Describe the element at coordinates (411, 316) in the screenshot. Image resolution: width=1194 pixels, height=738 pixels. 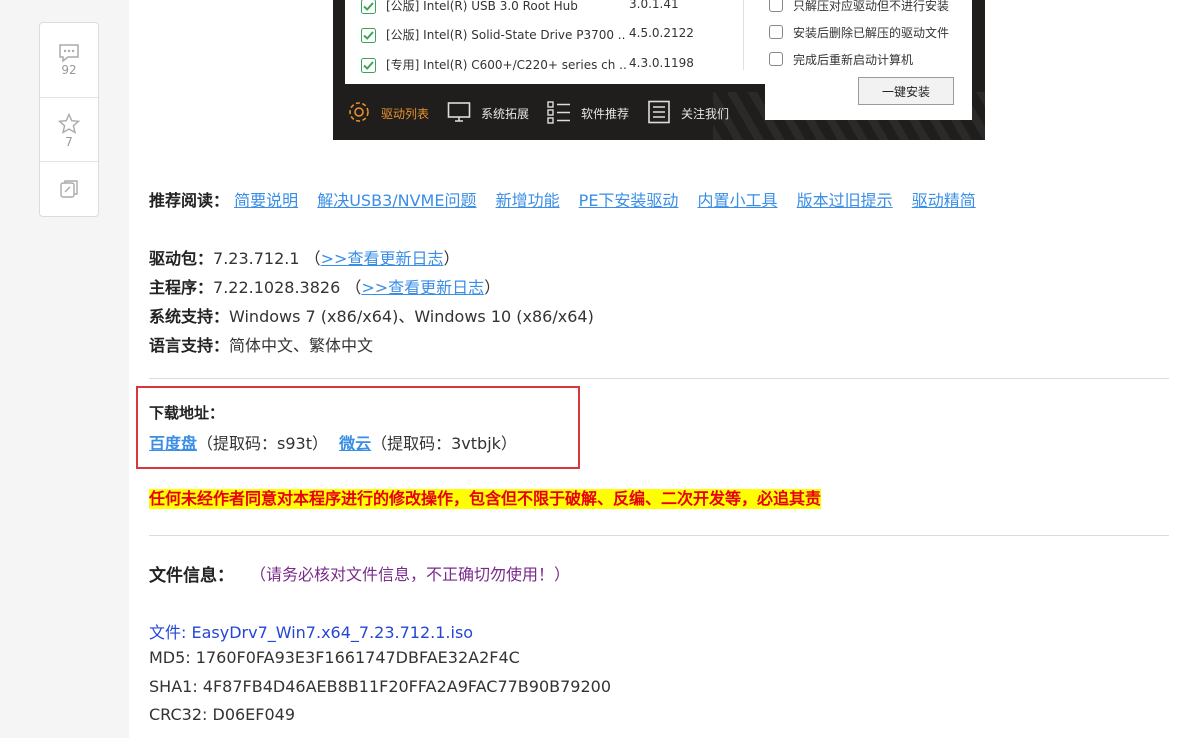
I see `system-value: Windows 7 (x86/x64)、Windows 10 (x86/x64)` at that location.